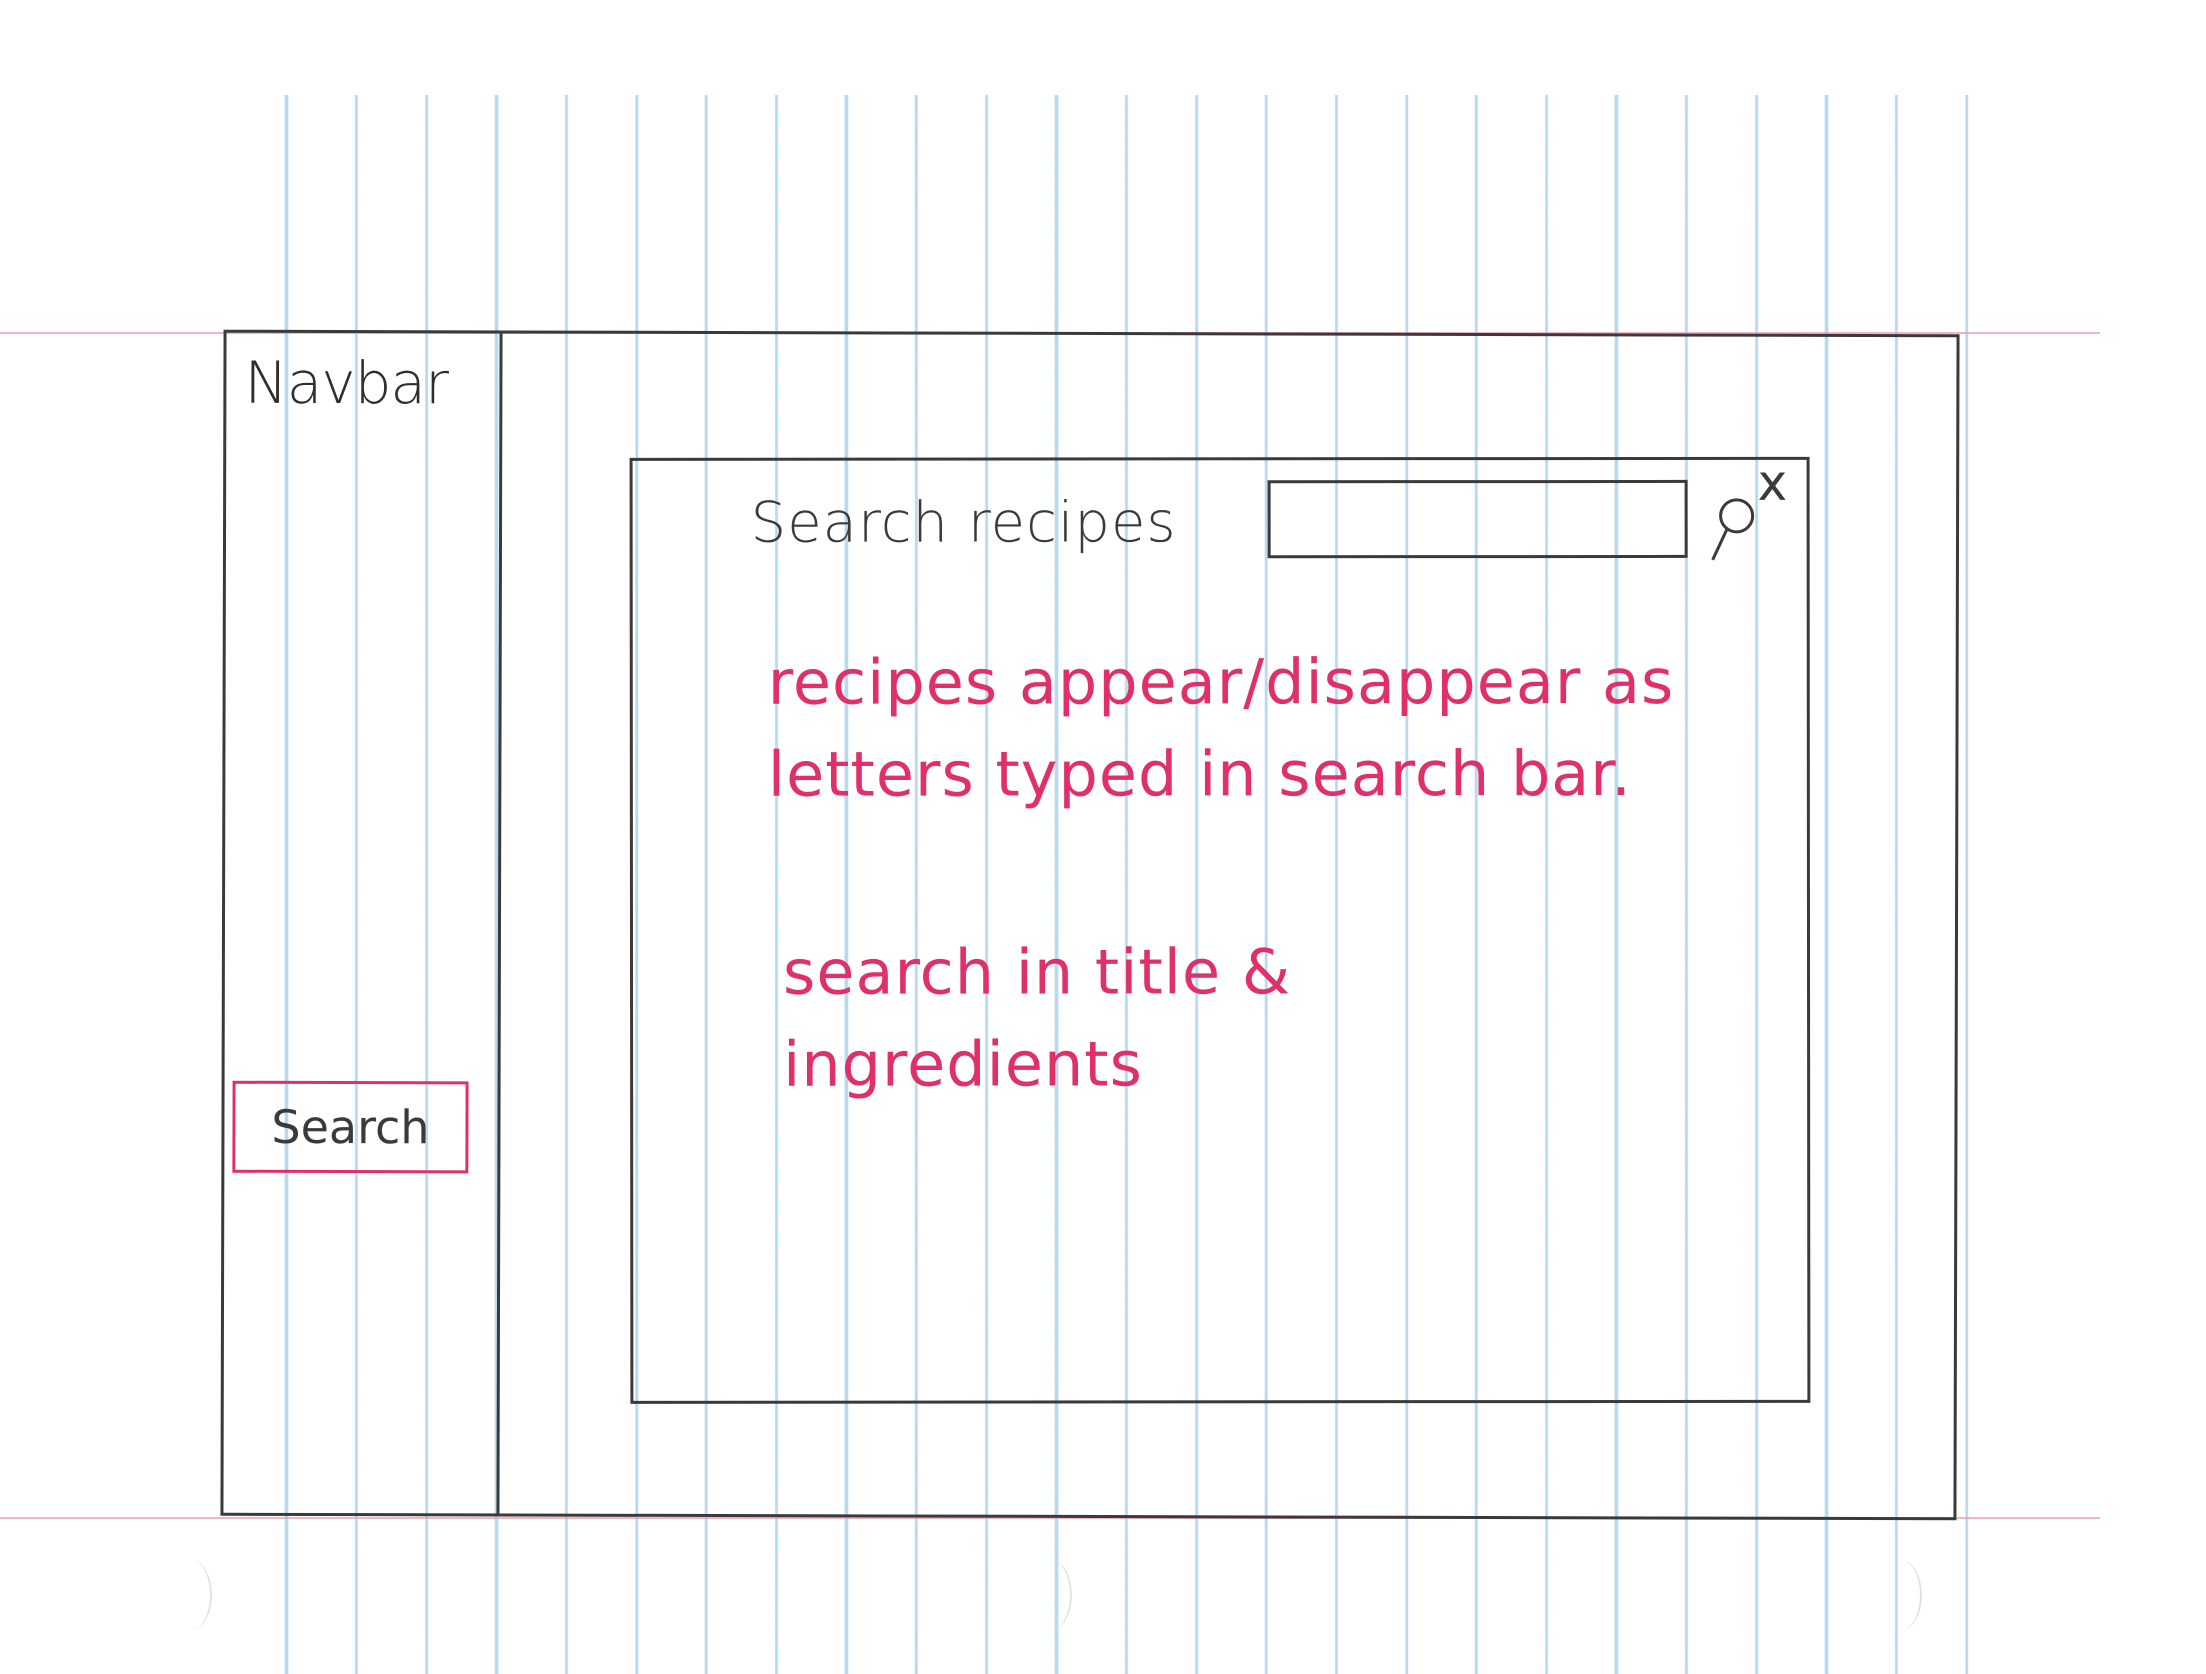  Describe the element at coordinates (363, 923) in the screenshot. I see `navbar: Navbar Search` at that location.